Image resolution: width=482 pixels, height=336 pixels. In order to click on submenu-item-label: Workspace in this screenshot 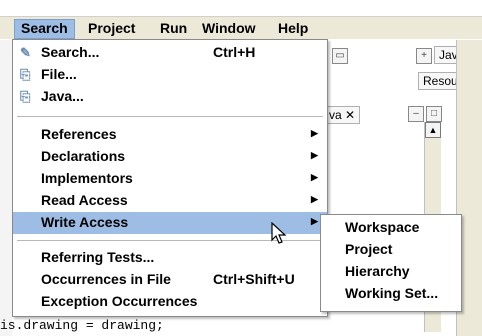, I will do `click(382, 227)`.